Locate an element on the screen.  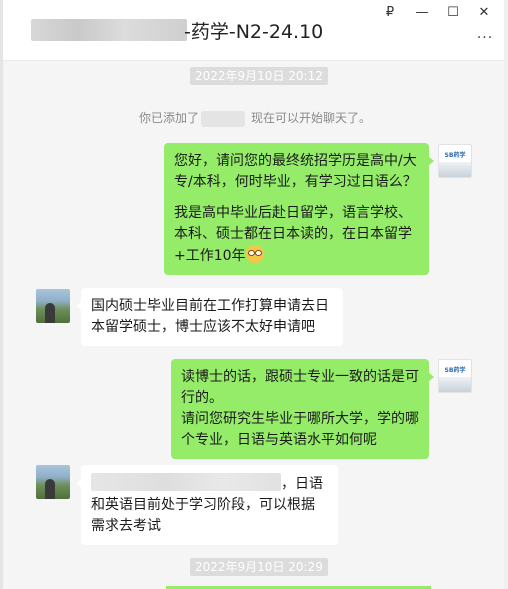
maximize-button: ☐ is located at coordinates (453, 13).